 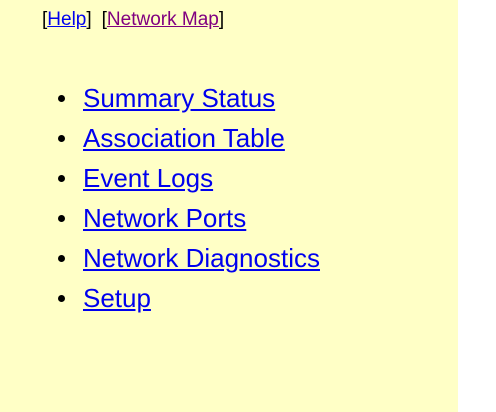 What do you see at coordinates (189, 298) in the screenshot?
I see `nav-item-setup: Setup` at bounding box center [189, 298].